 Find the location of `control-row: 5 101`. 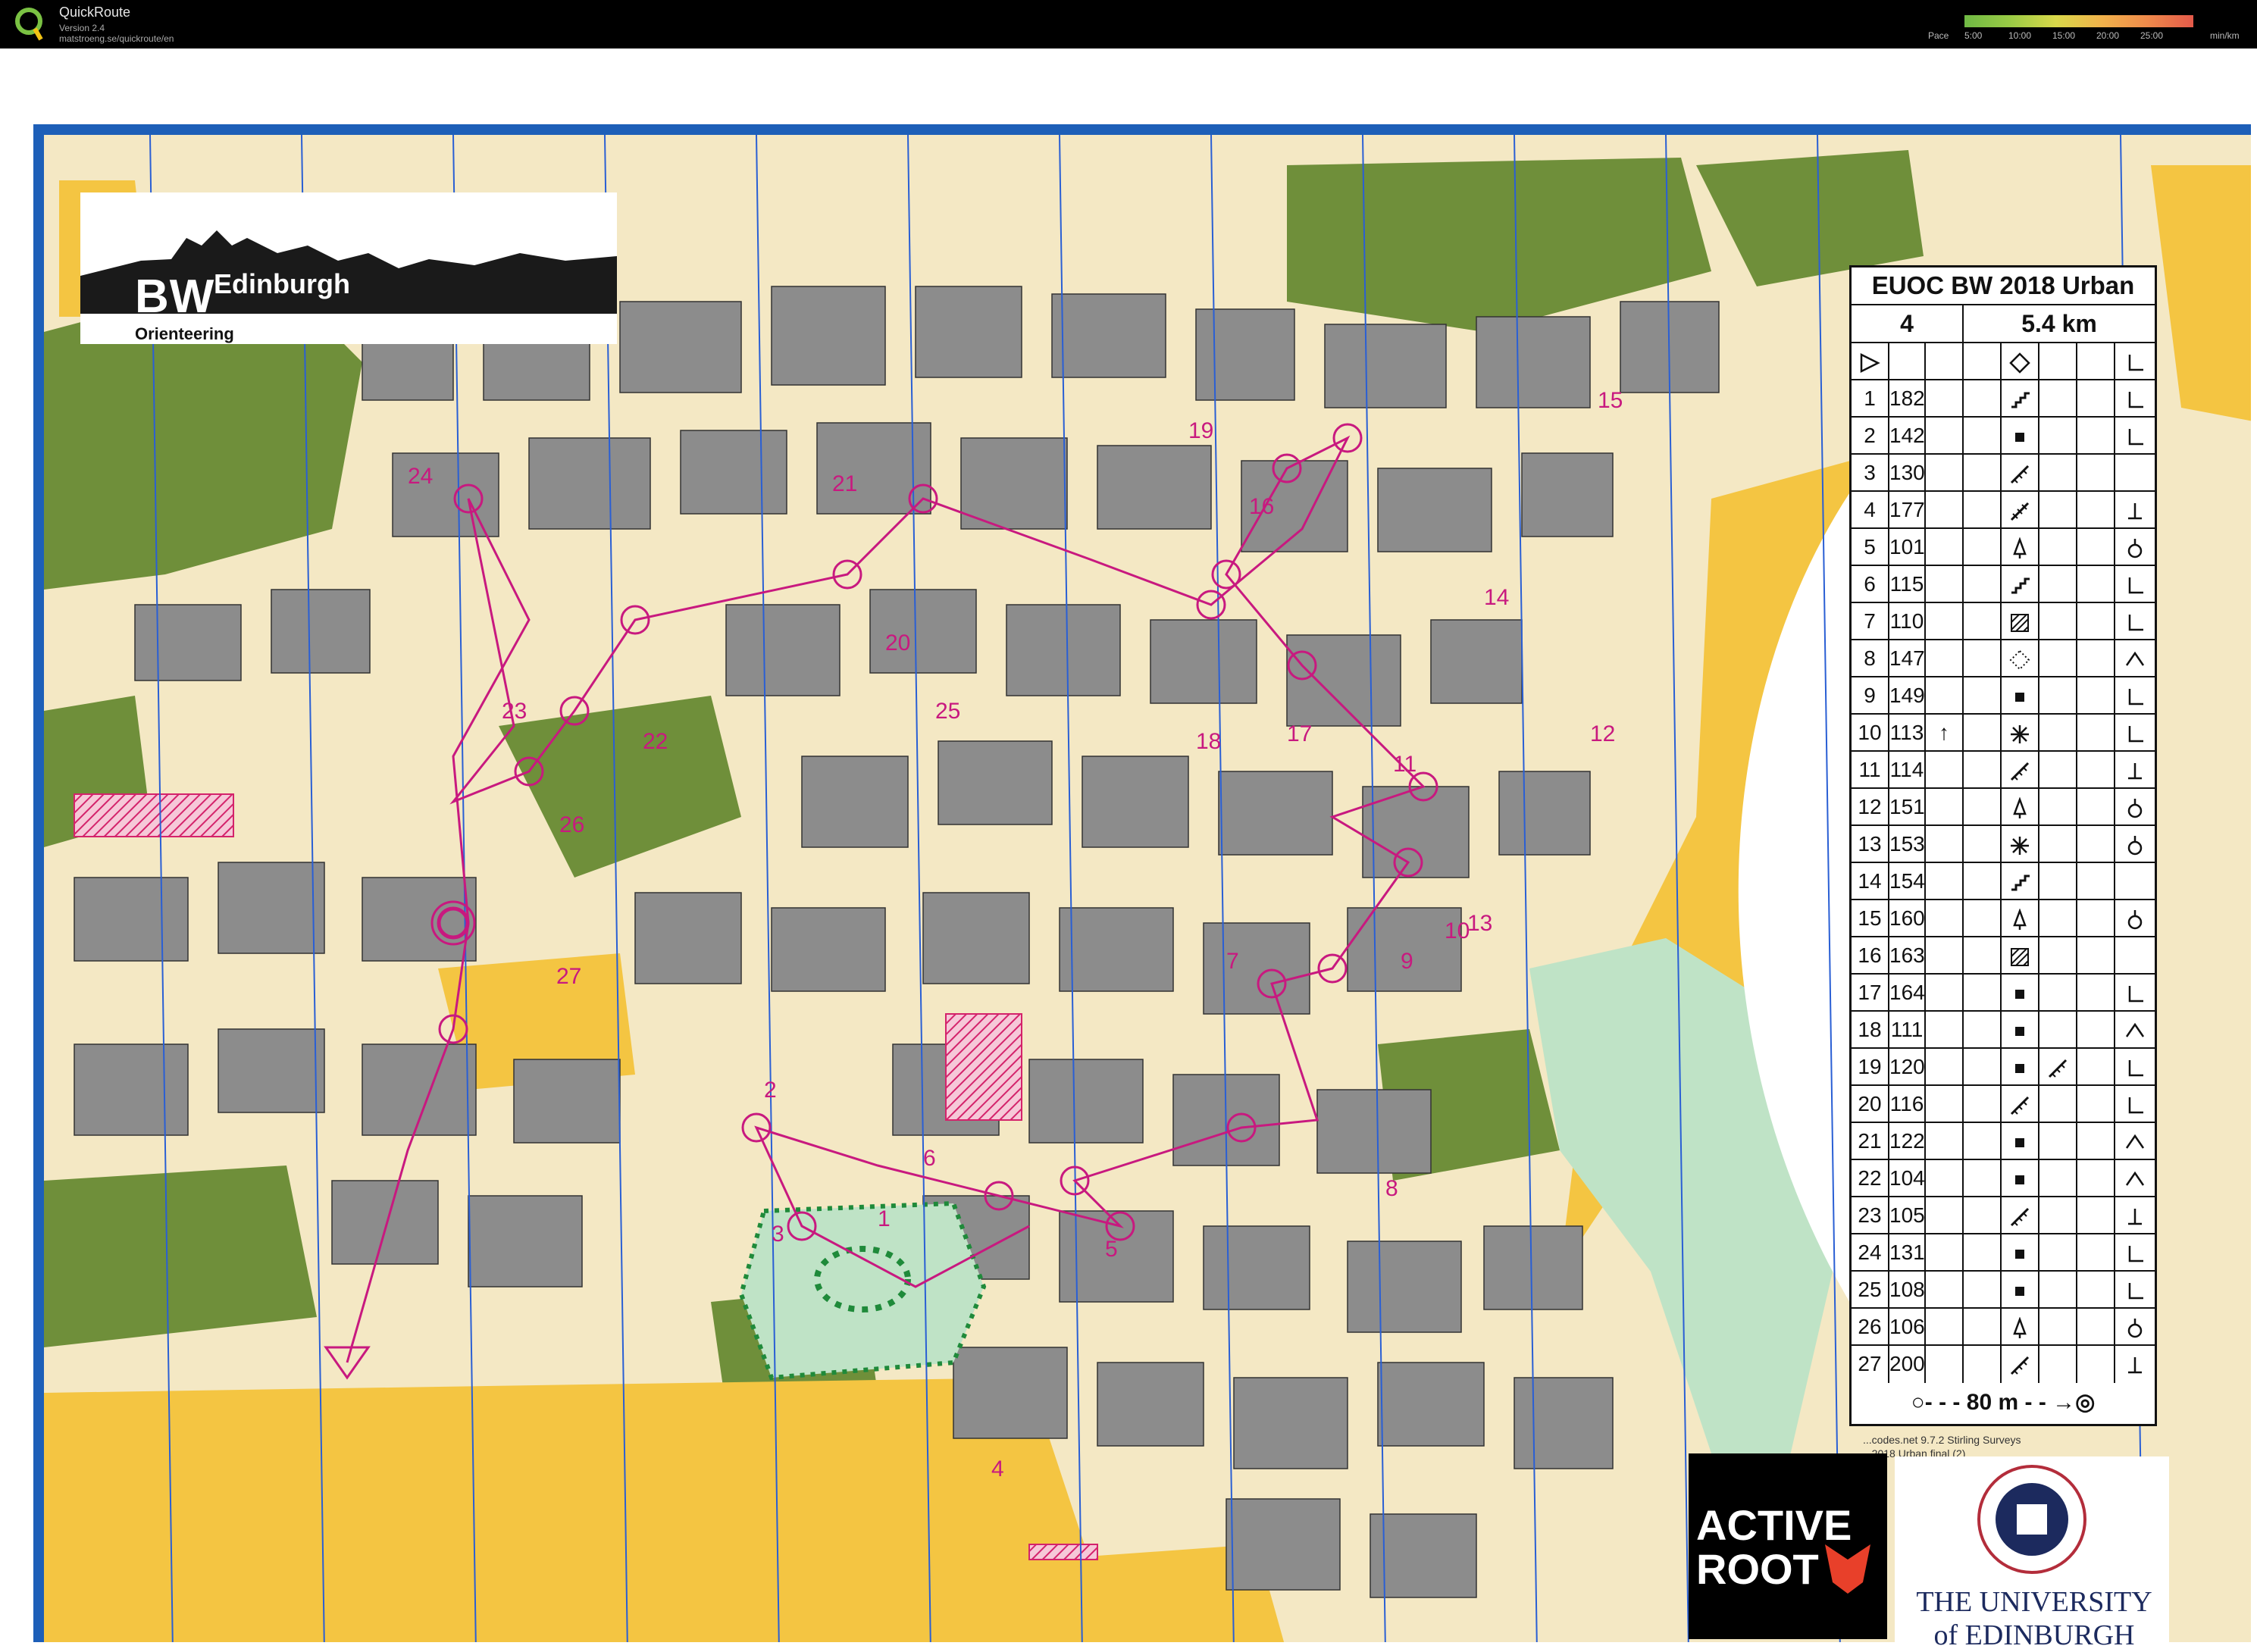

control-row: 5 101 is located at coordinates (2003, 547).